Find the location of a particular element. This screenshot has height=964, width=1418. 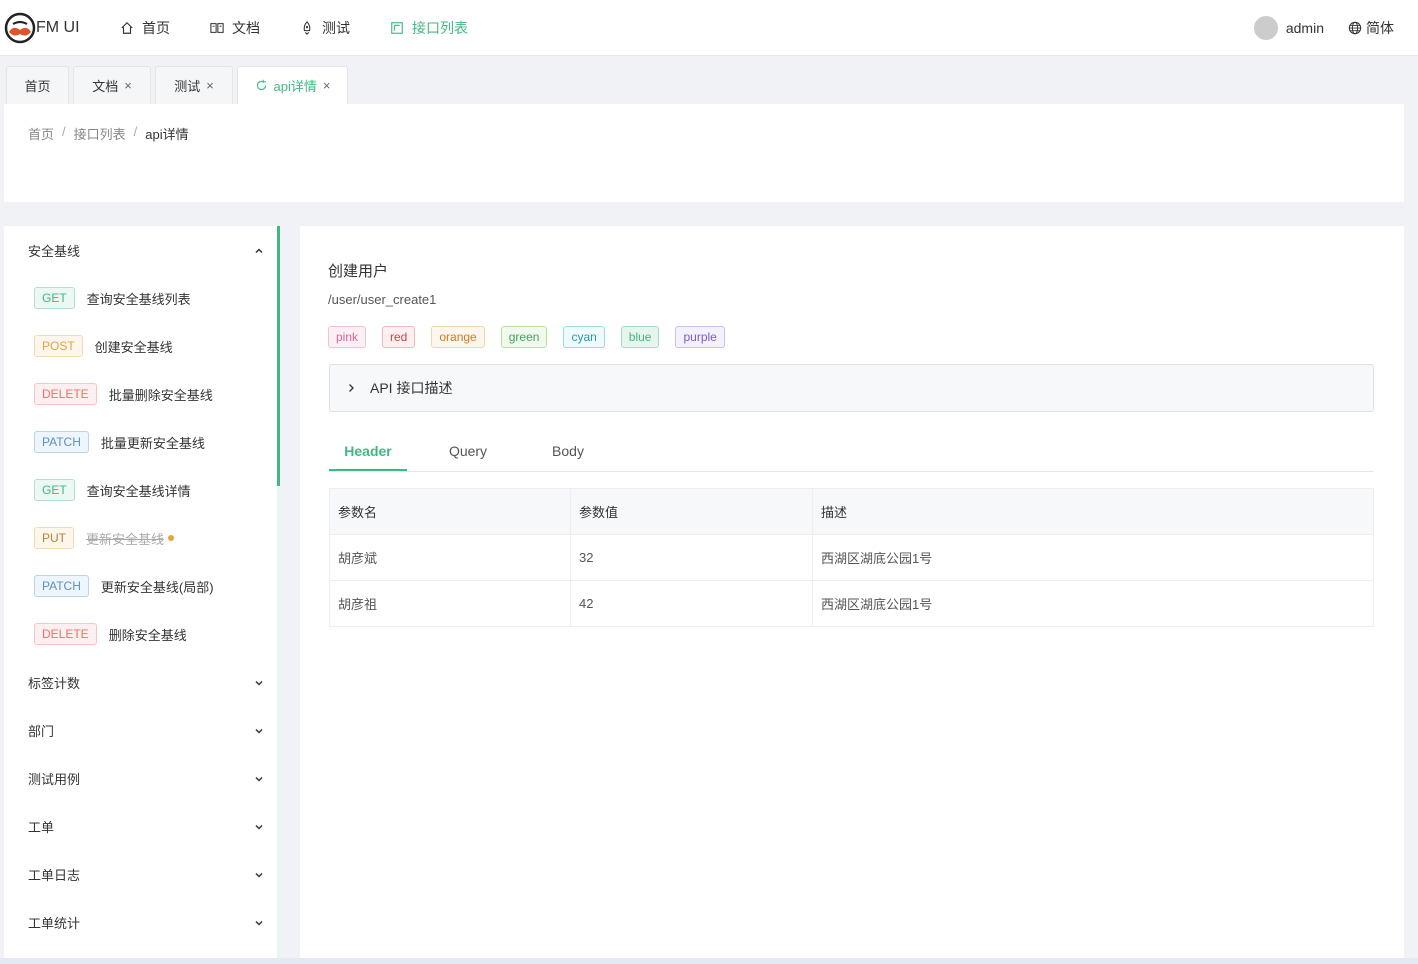

api-item: DELETE 删除安全基线 is located at coordinates (110, 634).